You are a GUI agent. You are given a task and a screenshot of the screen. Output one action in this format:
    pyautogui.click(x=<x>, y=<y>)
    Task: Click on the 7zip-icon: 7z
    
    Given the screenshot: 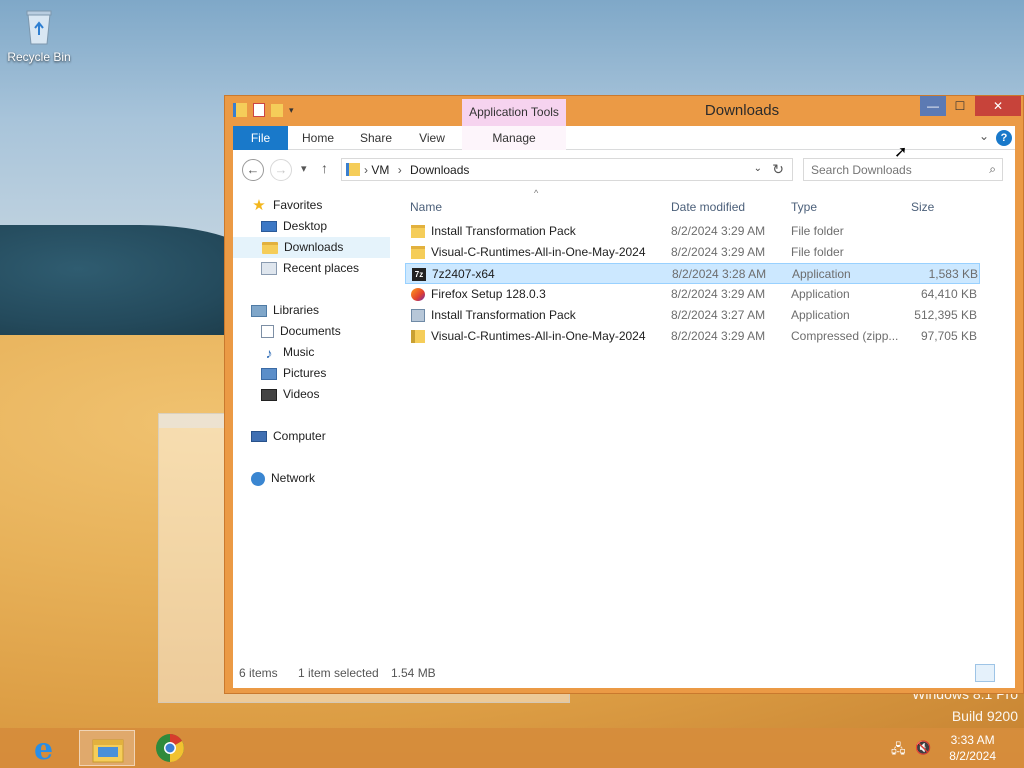 What is the action you would take?
    pyautogui.click(x=419, y=274)
    